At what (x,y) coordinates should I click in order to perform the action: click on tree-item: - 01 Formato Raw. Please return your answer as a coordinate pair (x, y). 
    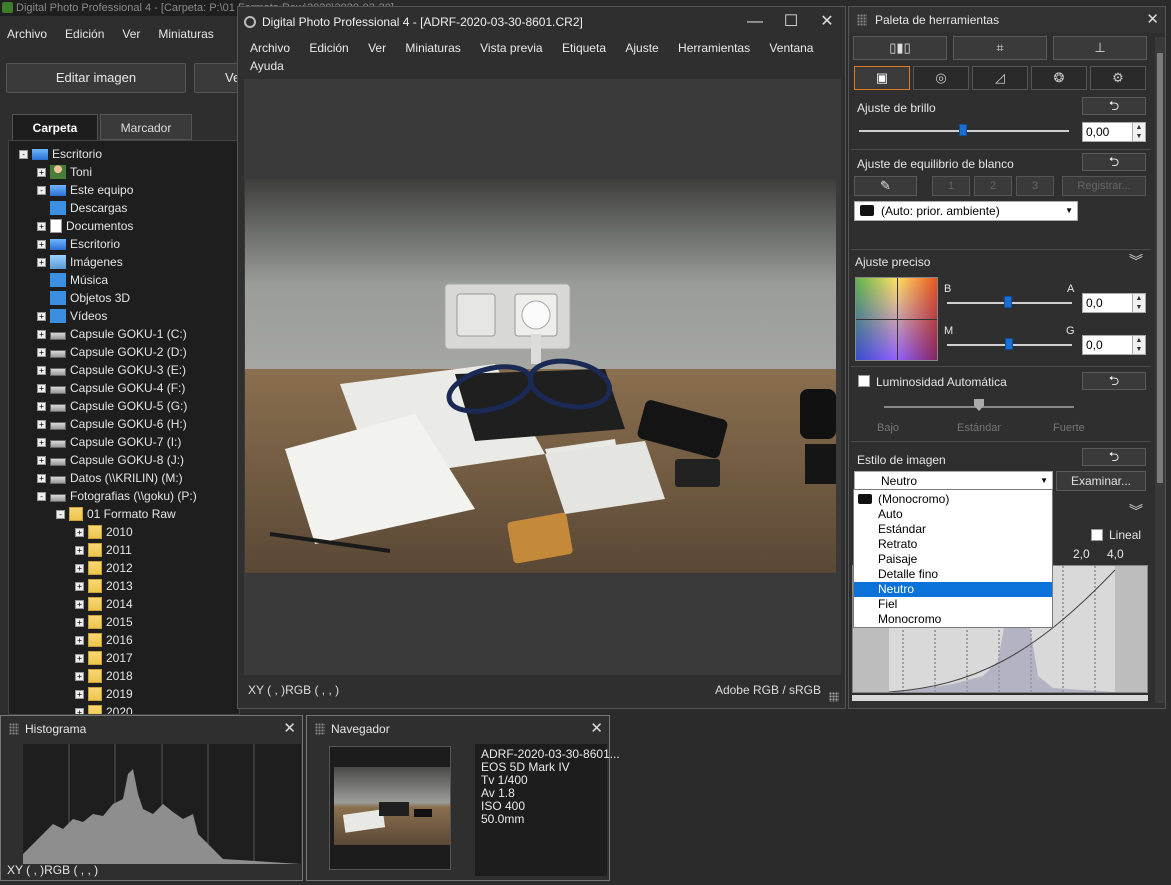
    Looking at the image, I should click on (116, 514).